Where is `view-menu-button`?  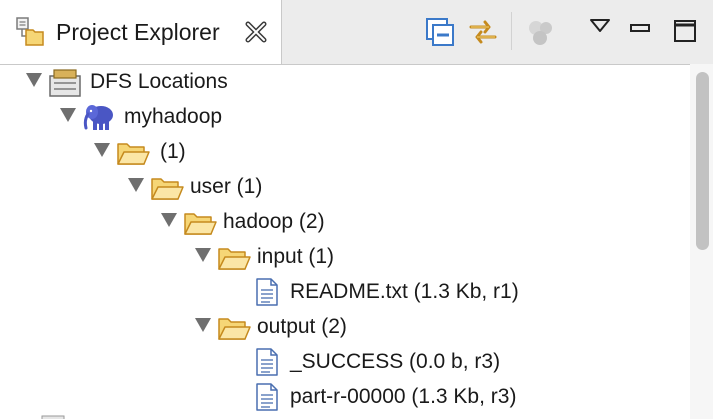 view-menu-button is located at coordinates (600, 28).